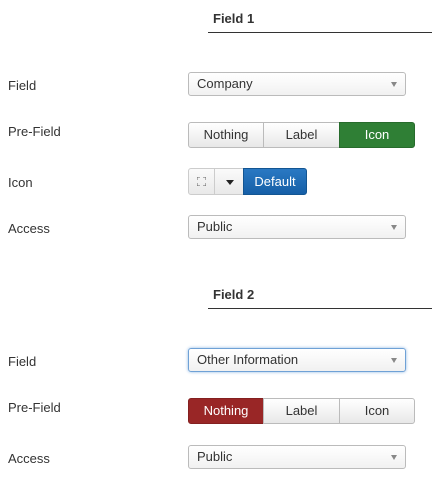 This screenshot has width=433, height=478. What do you see at coordinates (248, 359) in the screenshot?
I see `field2-field-value: Other Information` at bounding box center [248, 359].